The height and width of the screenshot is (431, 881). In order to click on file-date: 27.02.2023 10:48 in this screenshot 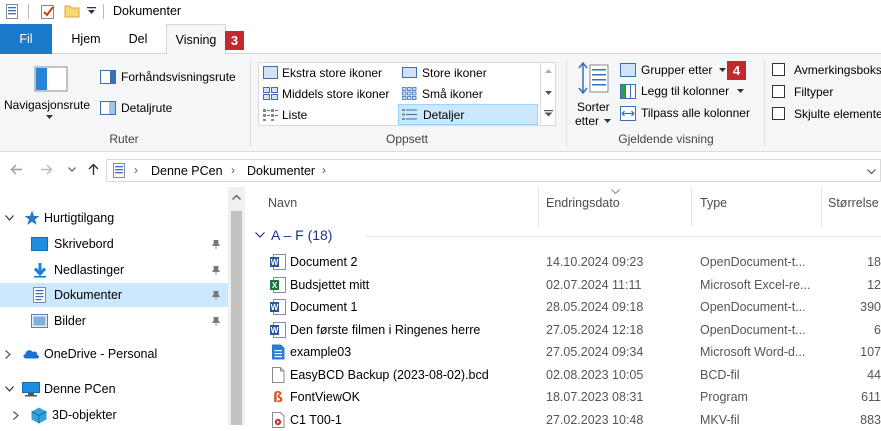, I will do `click(595, 419)`.